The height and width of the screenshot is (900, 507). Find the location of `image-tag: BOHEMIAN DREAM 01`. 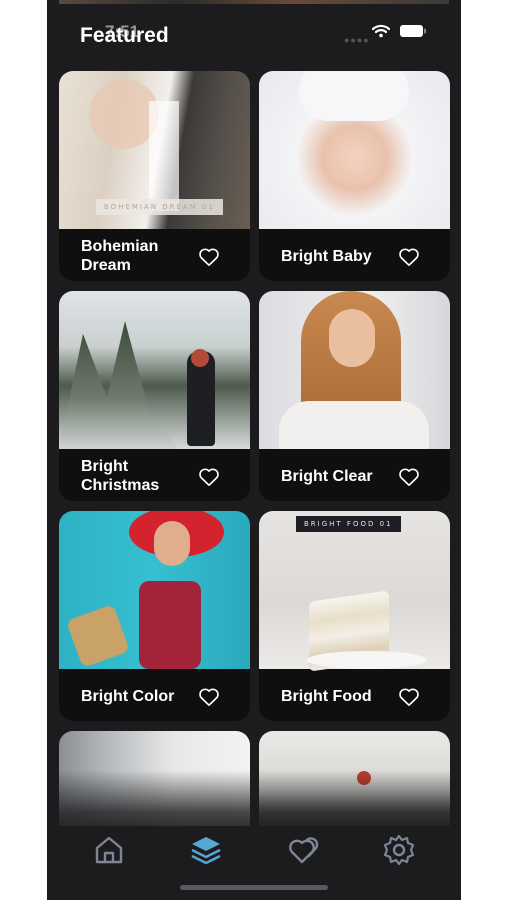

image-tag: BOHEMIAN DREAM 01 is located at coordinates (159, 207).